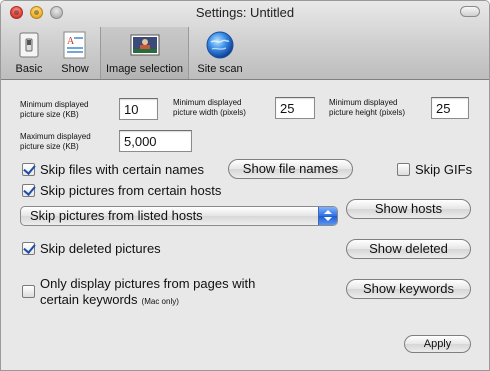 This screenshot has height=371, width=490. Describe the element at coordinates (160, 301) in the screenshot. I see `mac-only-note: (Mac only)` at that location.